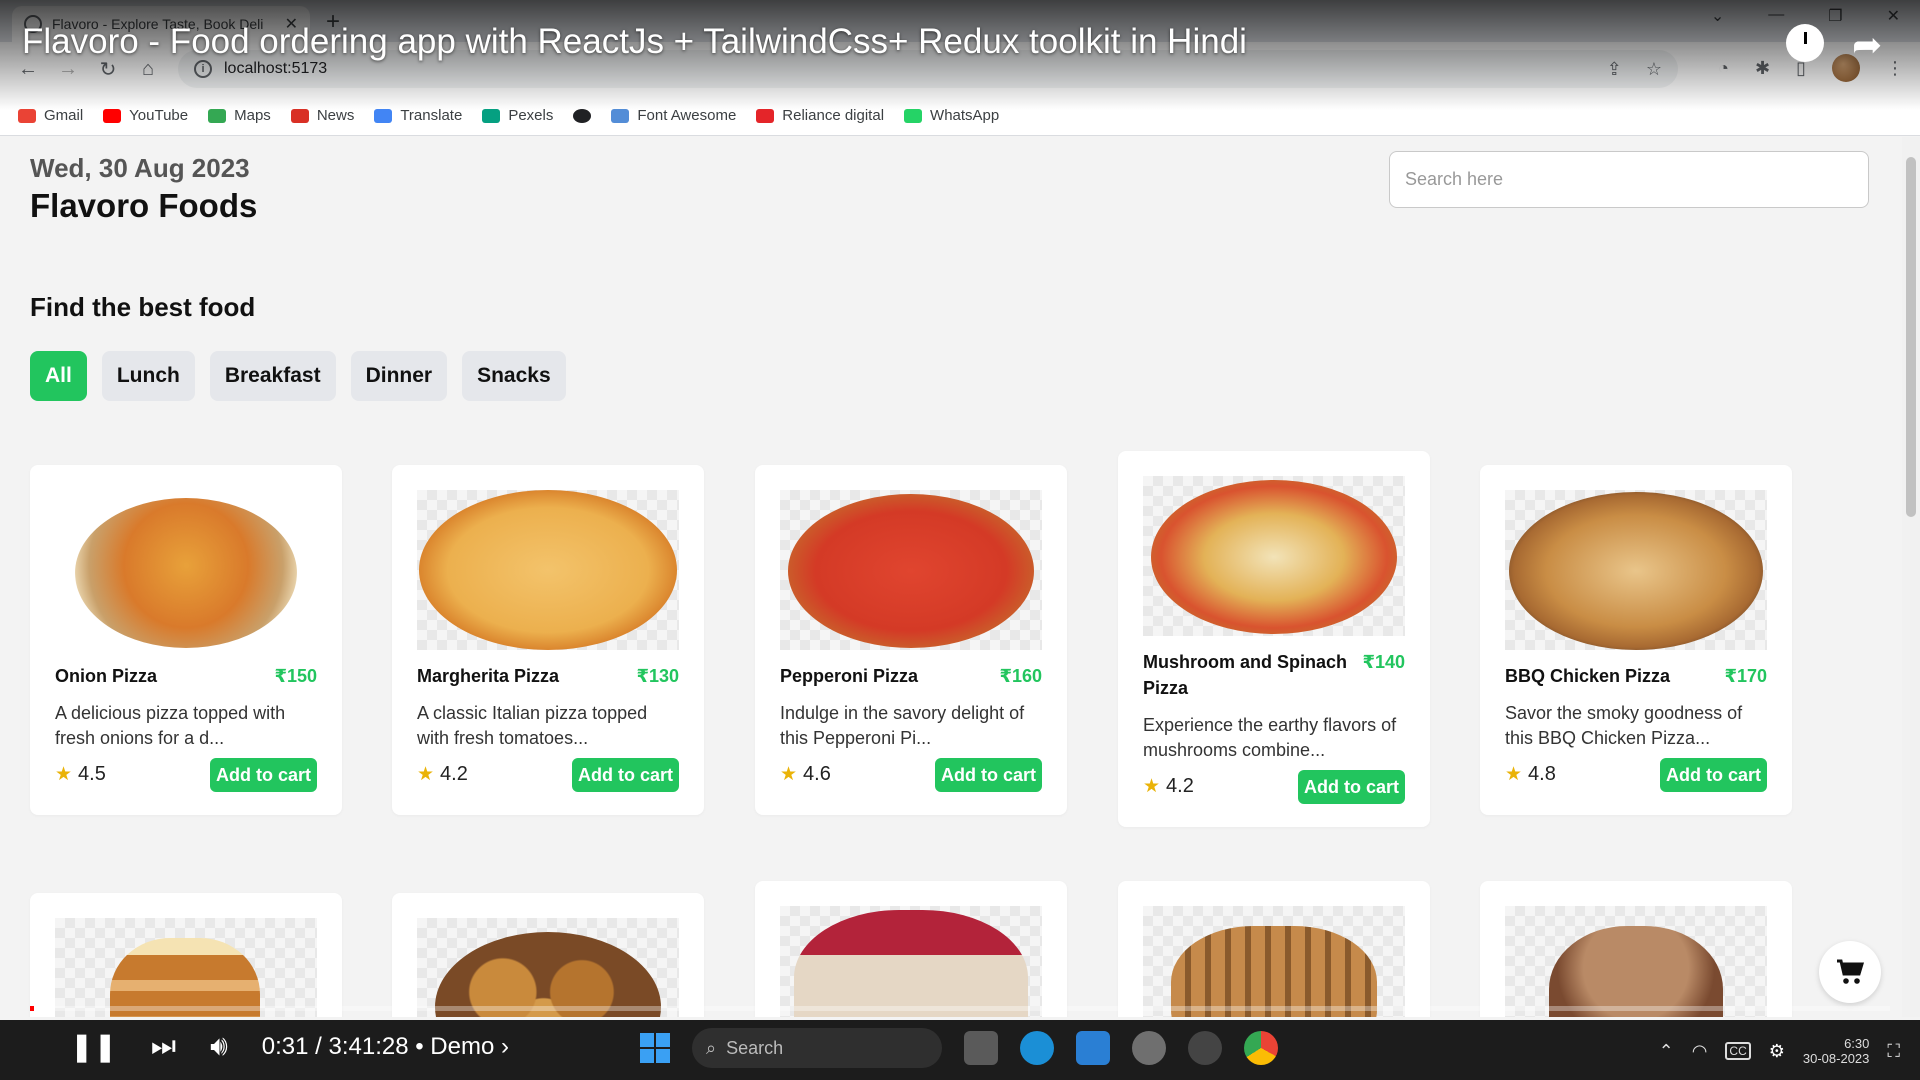  Describe the element at coordinates (1911, 577) in the screenshot. I see `page-scrollbar` at that location.